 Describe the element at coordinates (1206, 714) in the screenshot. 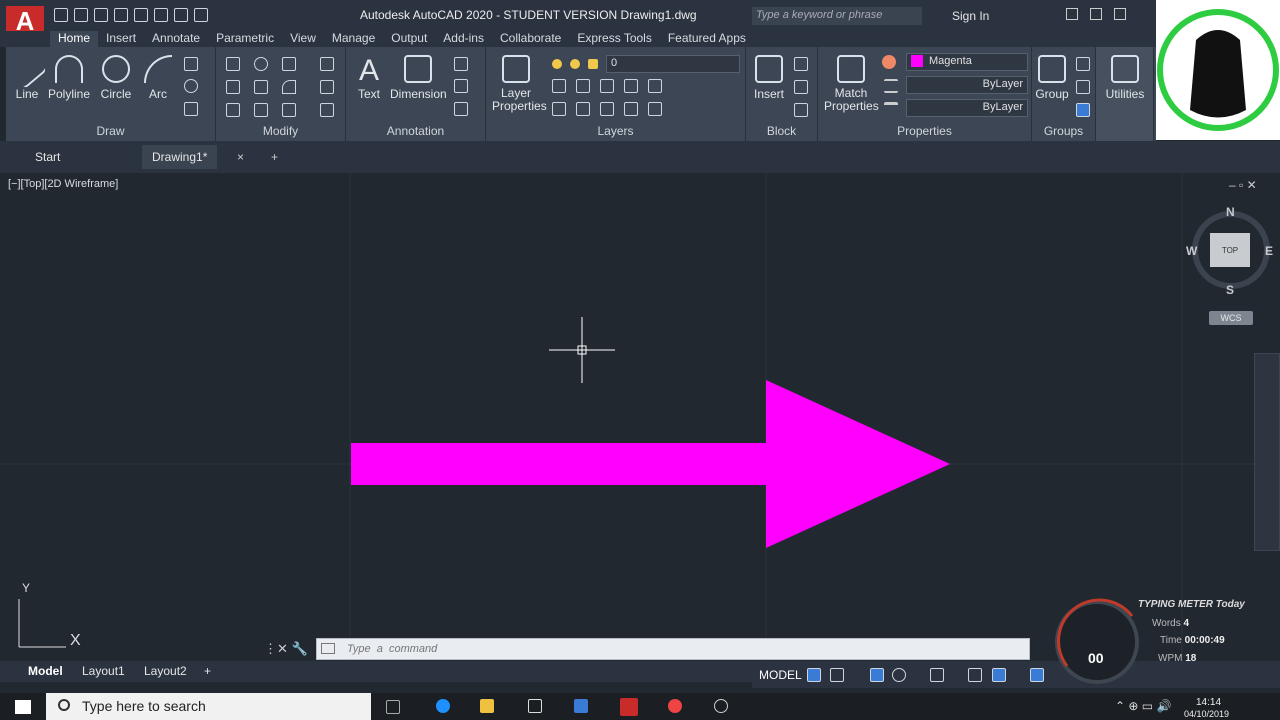

I see `clock-date: 04/10/2019` at that location.